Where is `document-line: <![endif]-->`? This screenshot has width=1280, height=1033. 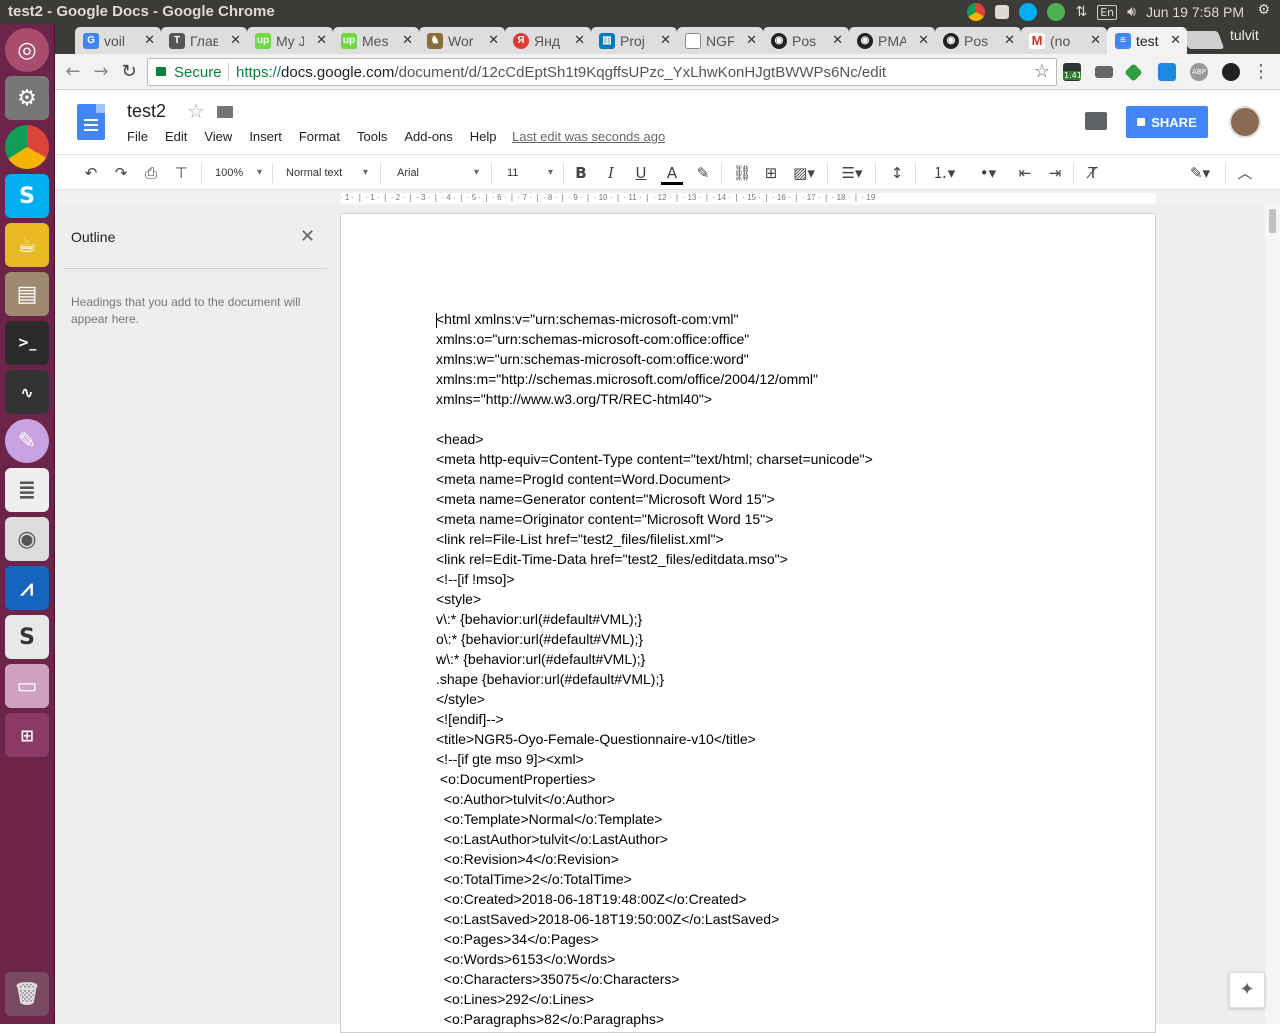
document-line: <![endif]--> is located at coordinates (654, 719).